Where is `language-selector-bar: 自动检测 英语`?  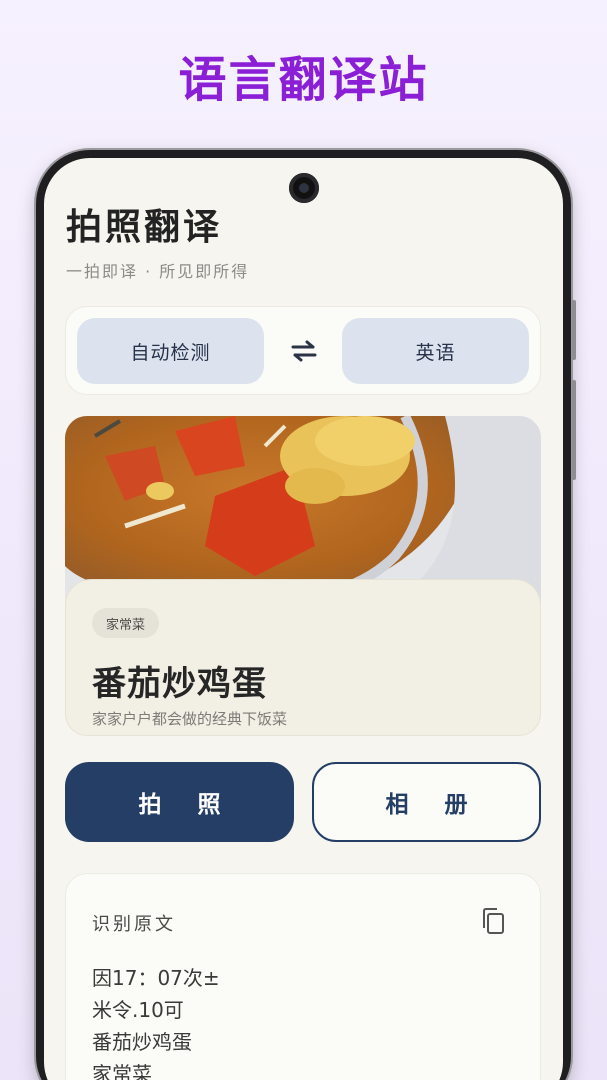 language-selector-bar: 自动检测 英语 is located at coordinates (303, 350).